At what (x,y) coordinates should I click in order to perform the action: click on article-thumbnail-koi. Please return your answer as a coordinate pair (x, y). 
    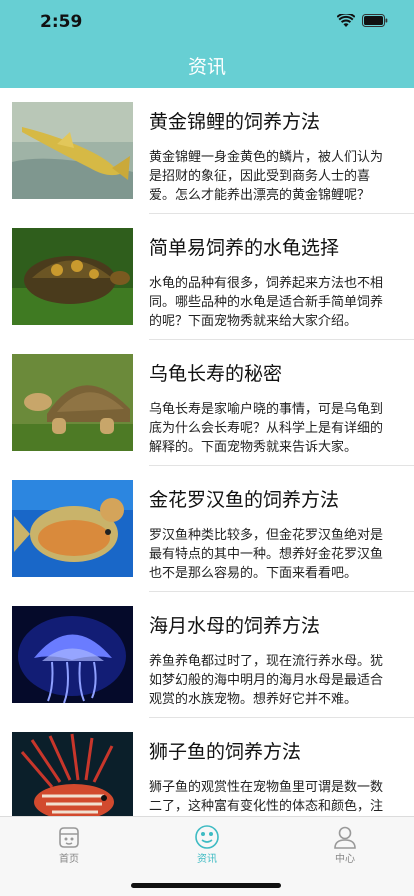
    Looking at the image, I should click on (72, 150).